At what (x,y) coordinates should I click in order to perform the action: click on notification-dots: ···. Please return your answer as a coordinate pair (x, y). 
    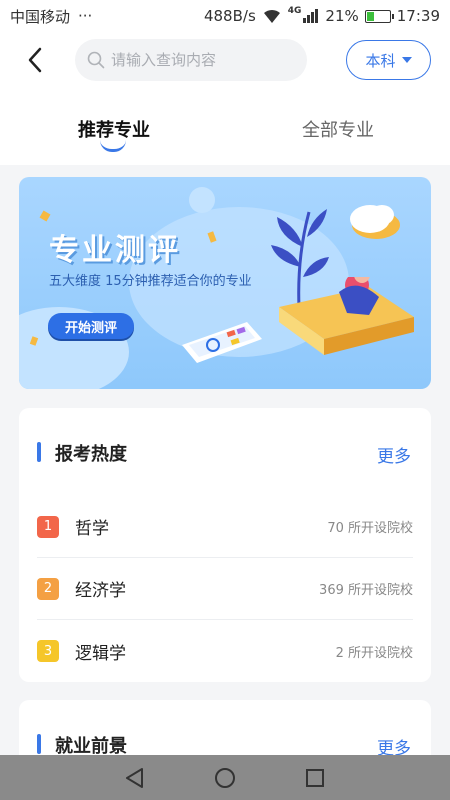
    Looking at the image, I should click on (85, 16).